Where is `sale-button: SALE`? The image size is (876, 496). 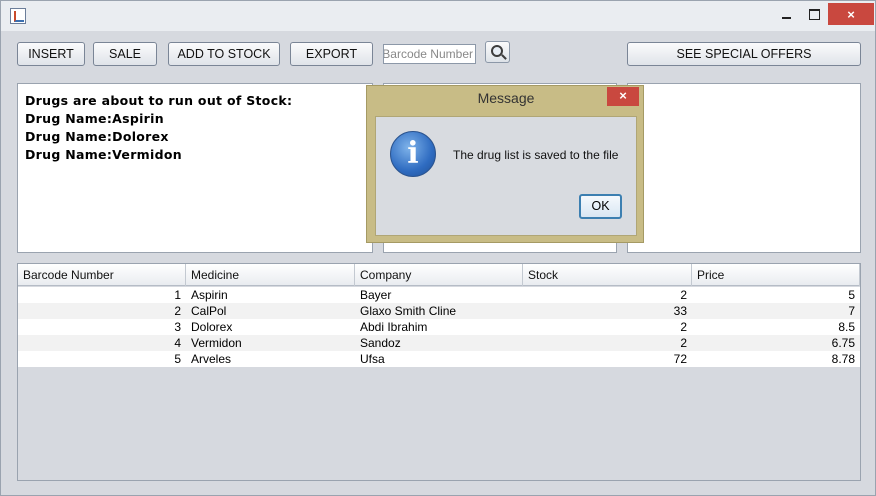
sale-button: SALE is located at coordinates (125, 54).